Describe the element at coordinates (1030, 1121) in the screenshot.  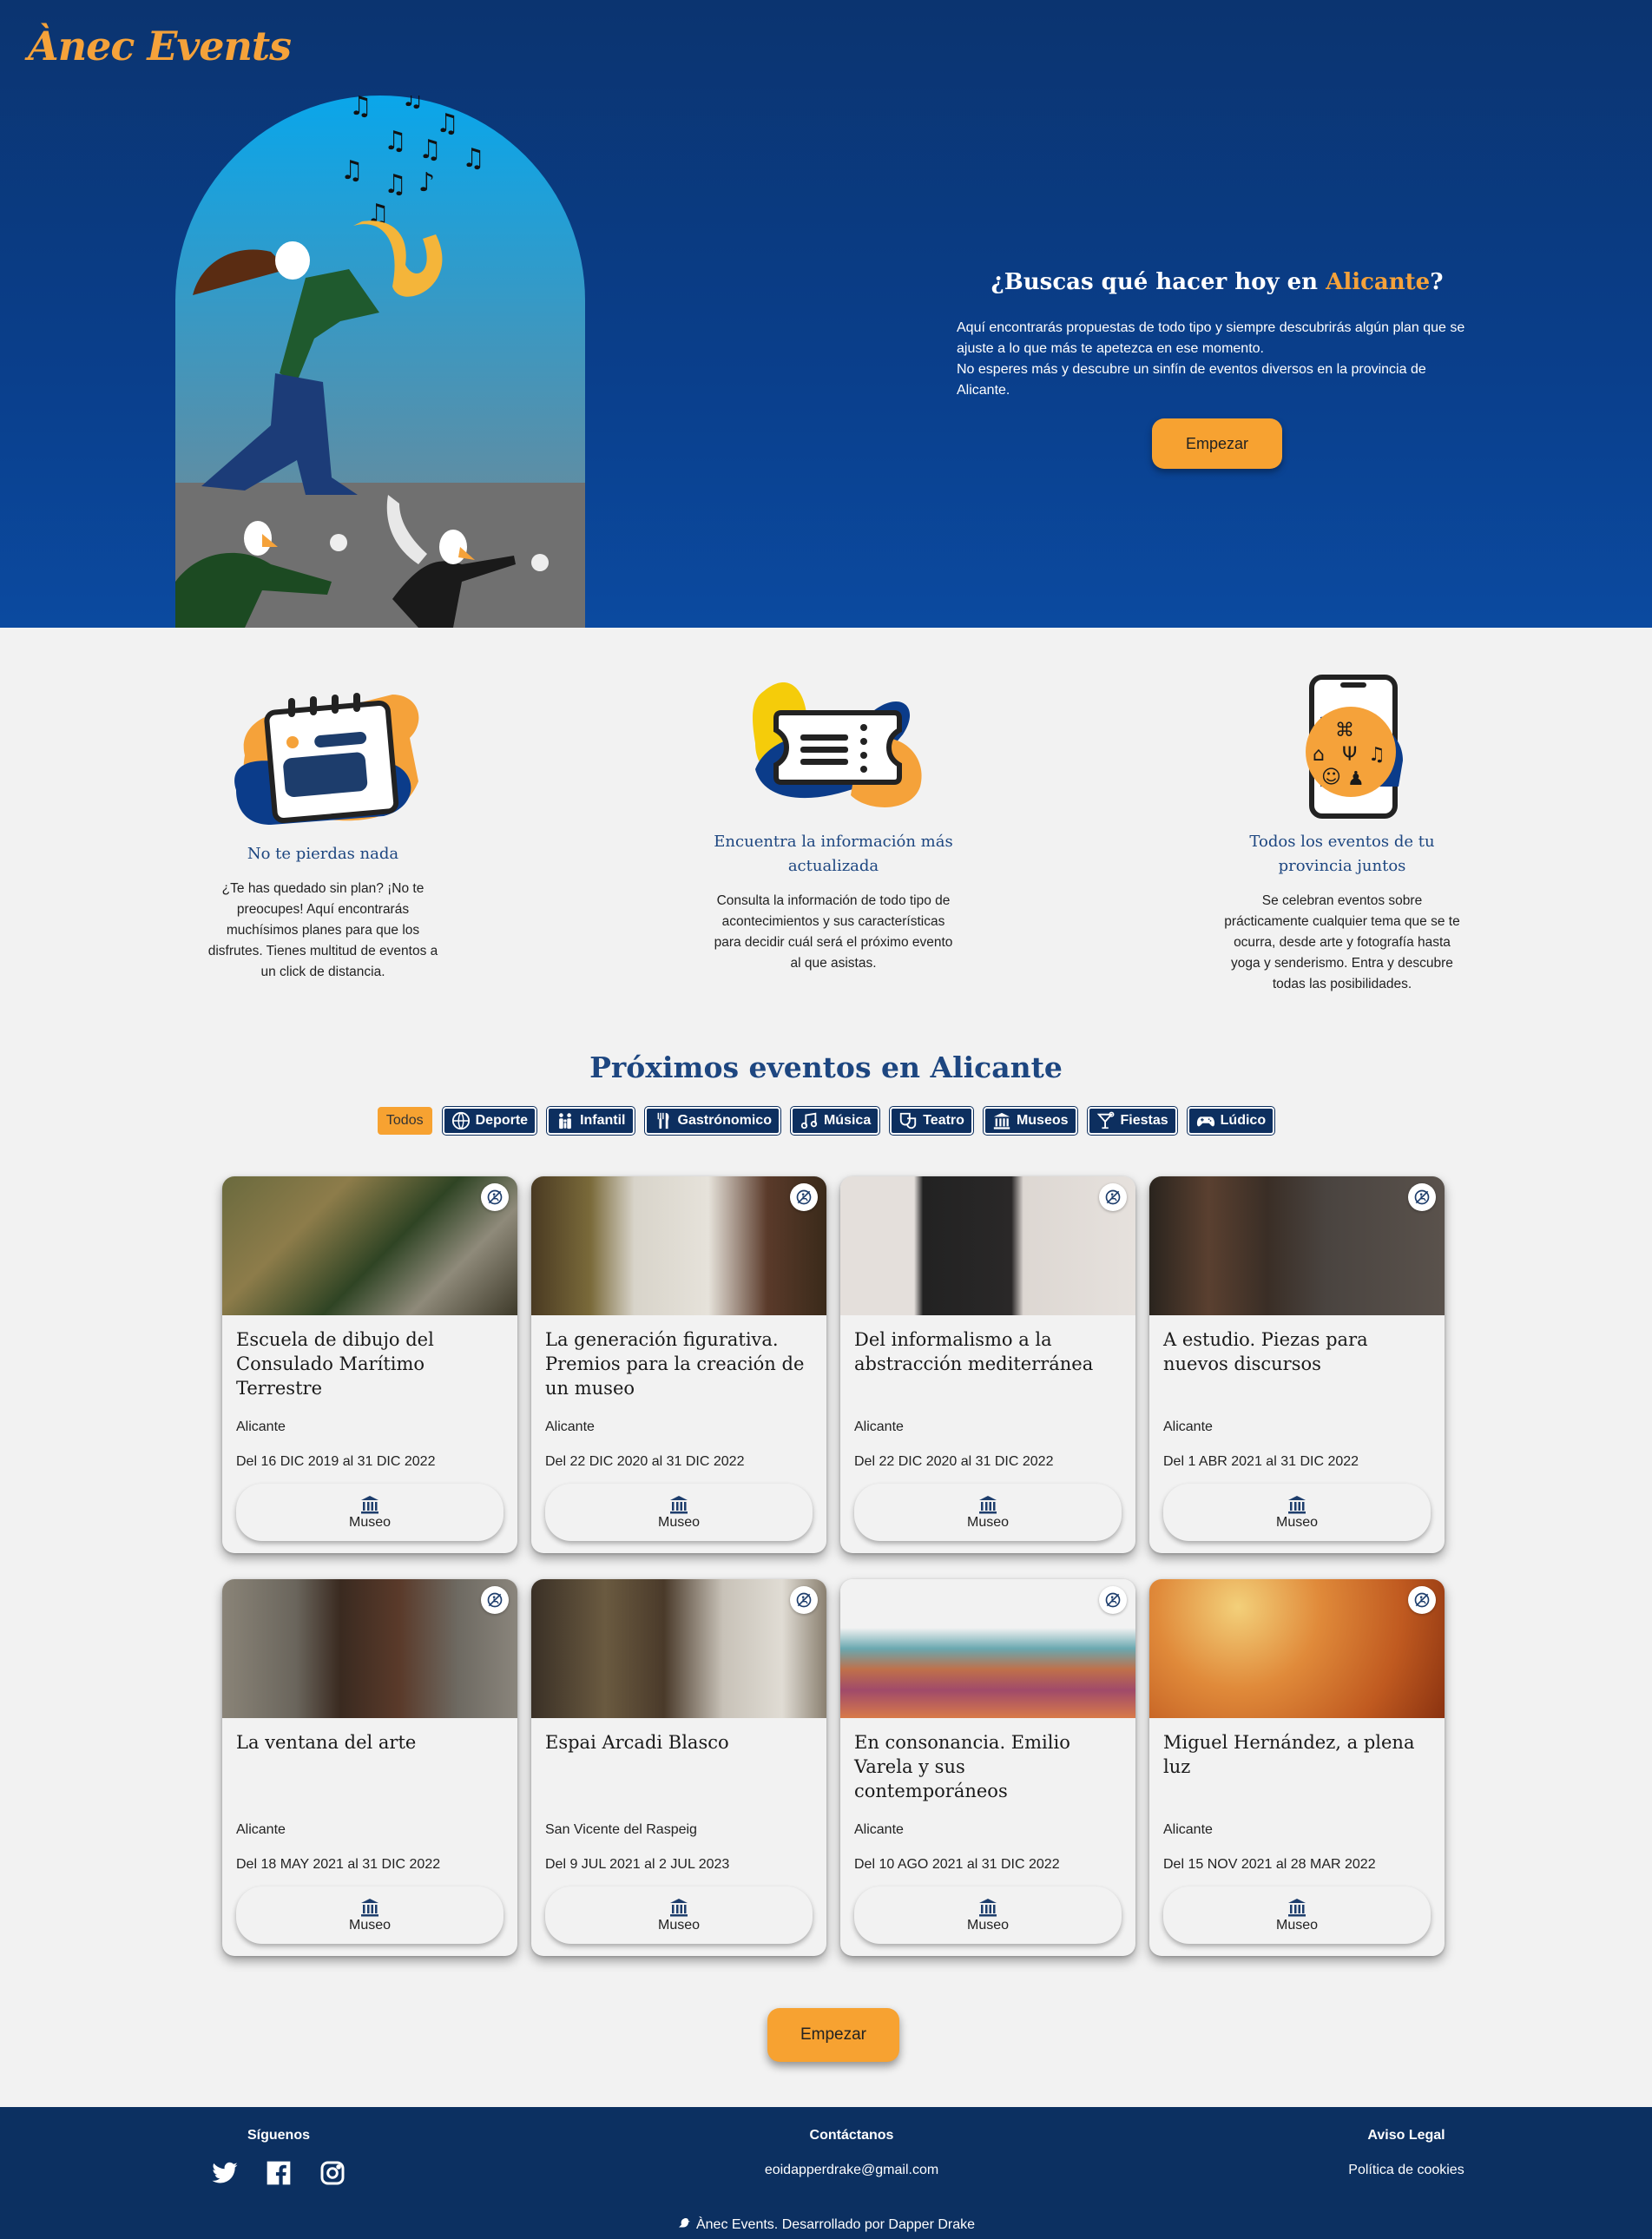
I see `filter-museos: Museos` at that location.